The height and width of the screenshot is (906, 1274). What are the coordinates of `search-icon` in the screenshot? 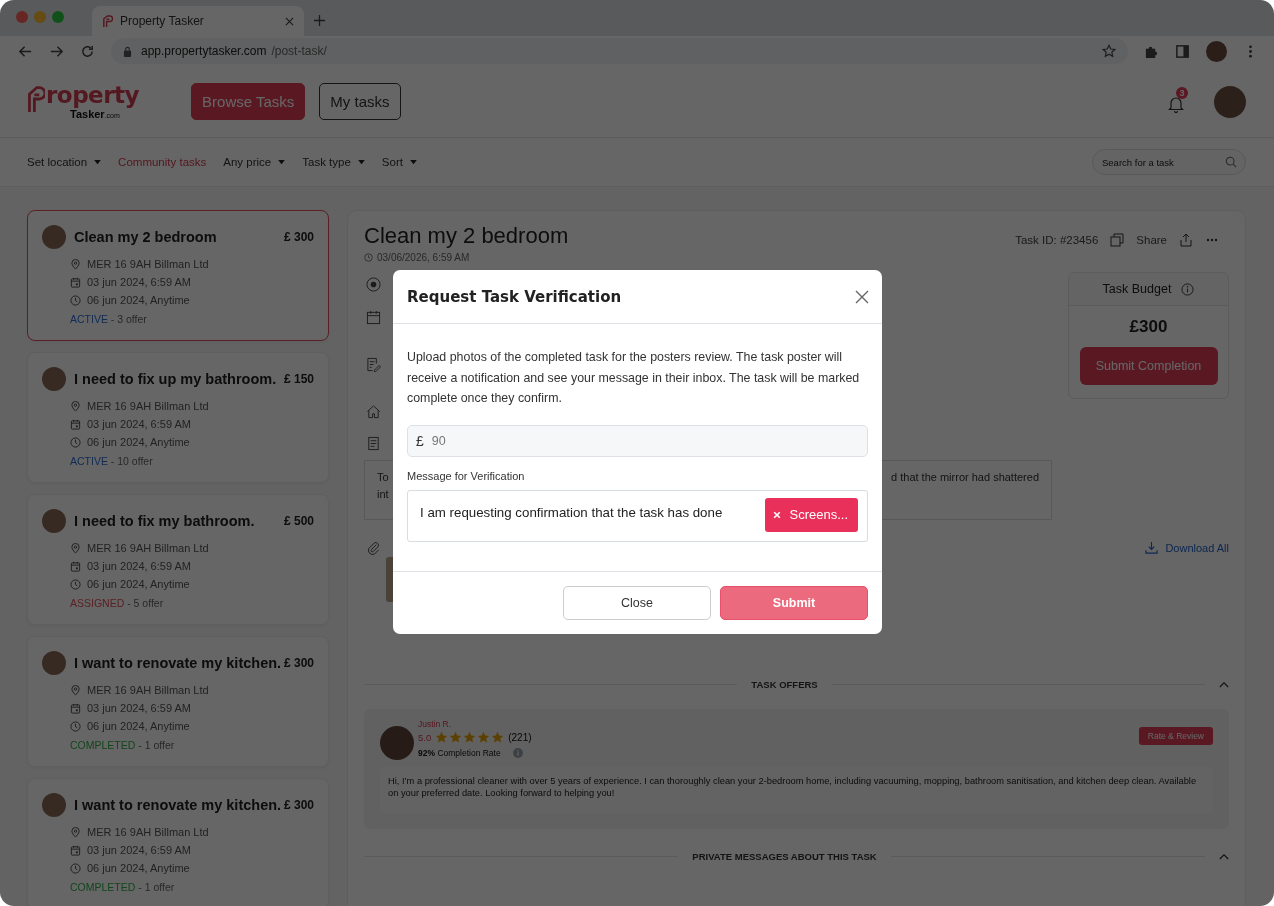 It's located at (1231, 162).